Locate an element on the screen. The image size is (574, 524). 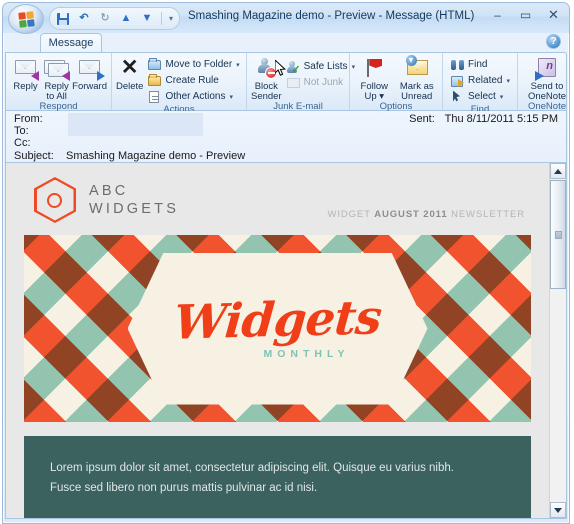
scroll-down-button is located at coordinates (558, 510).